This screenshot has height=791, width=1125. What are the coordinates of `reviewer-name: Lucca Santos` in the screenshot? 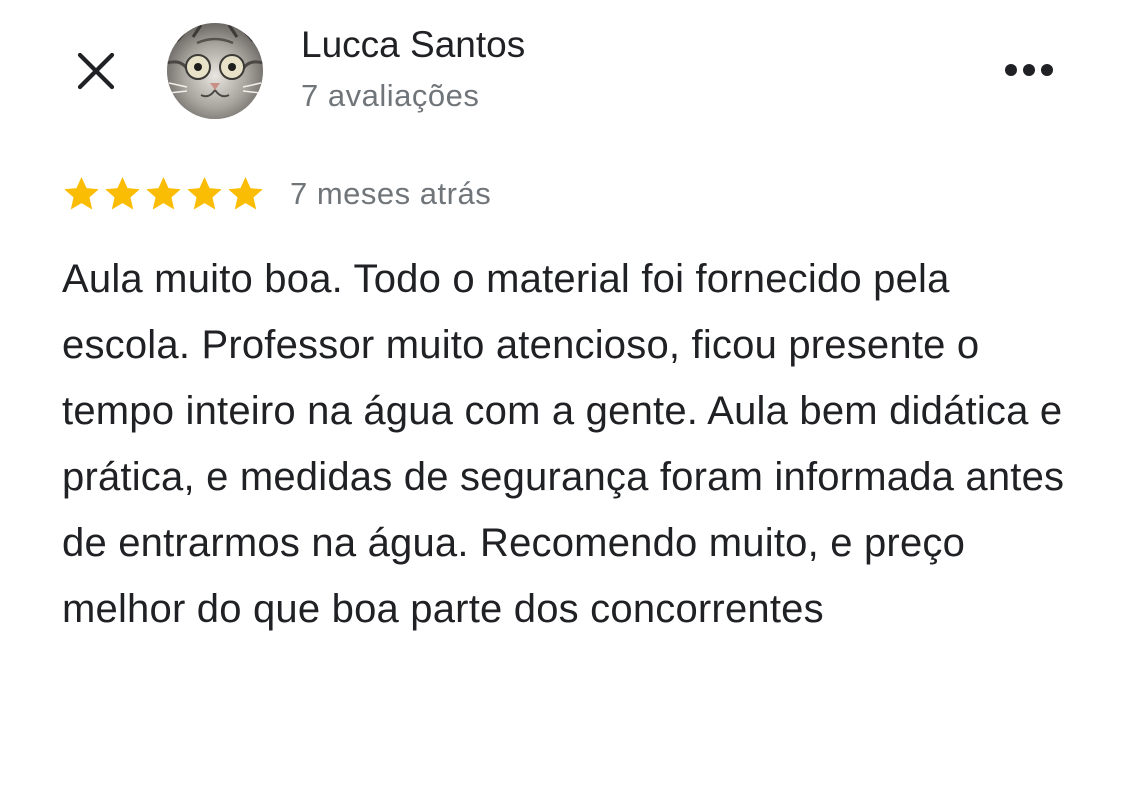 It's located at (413, 45).